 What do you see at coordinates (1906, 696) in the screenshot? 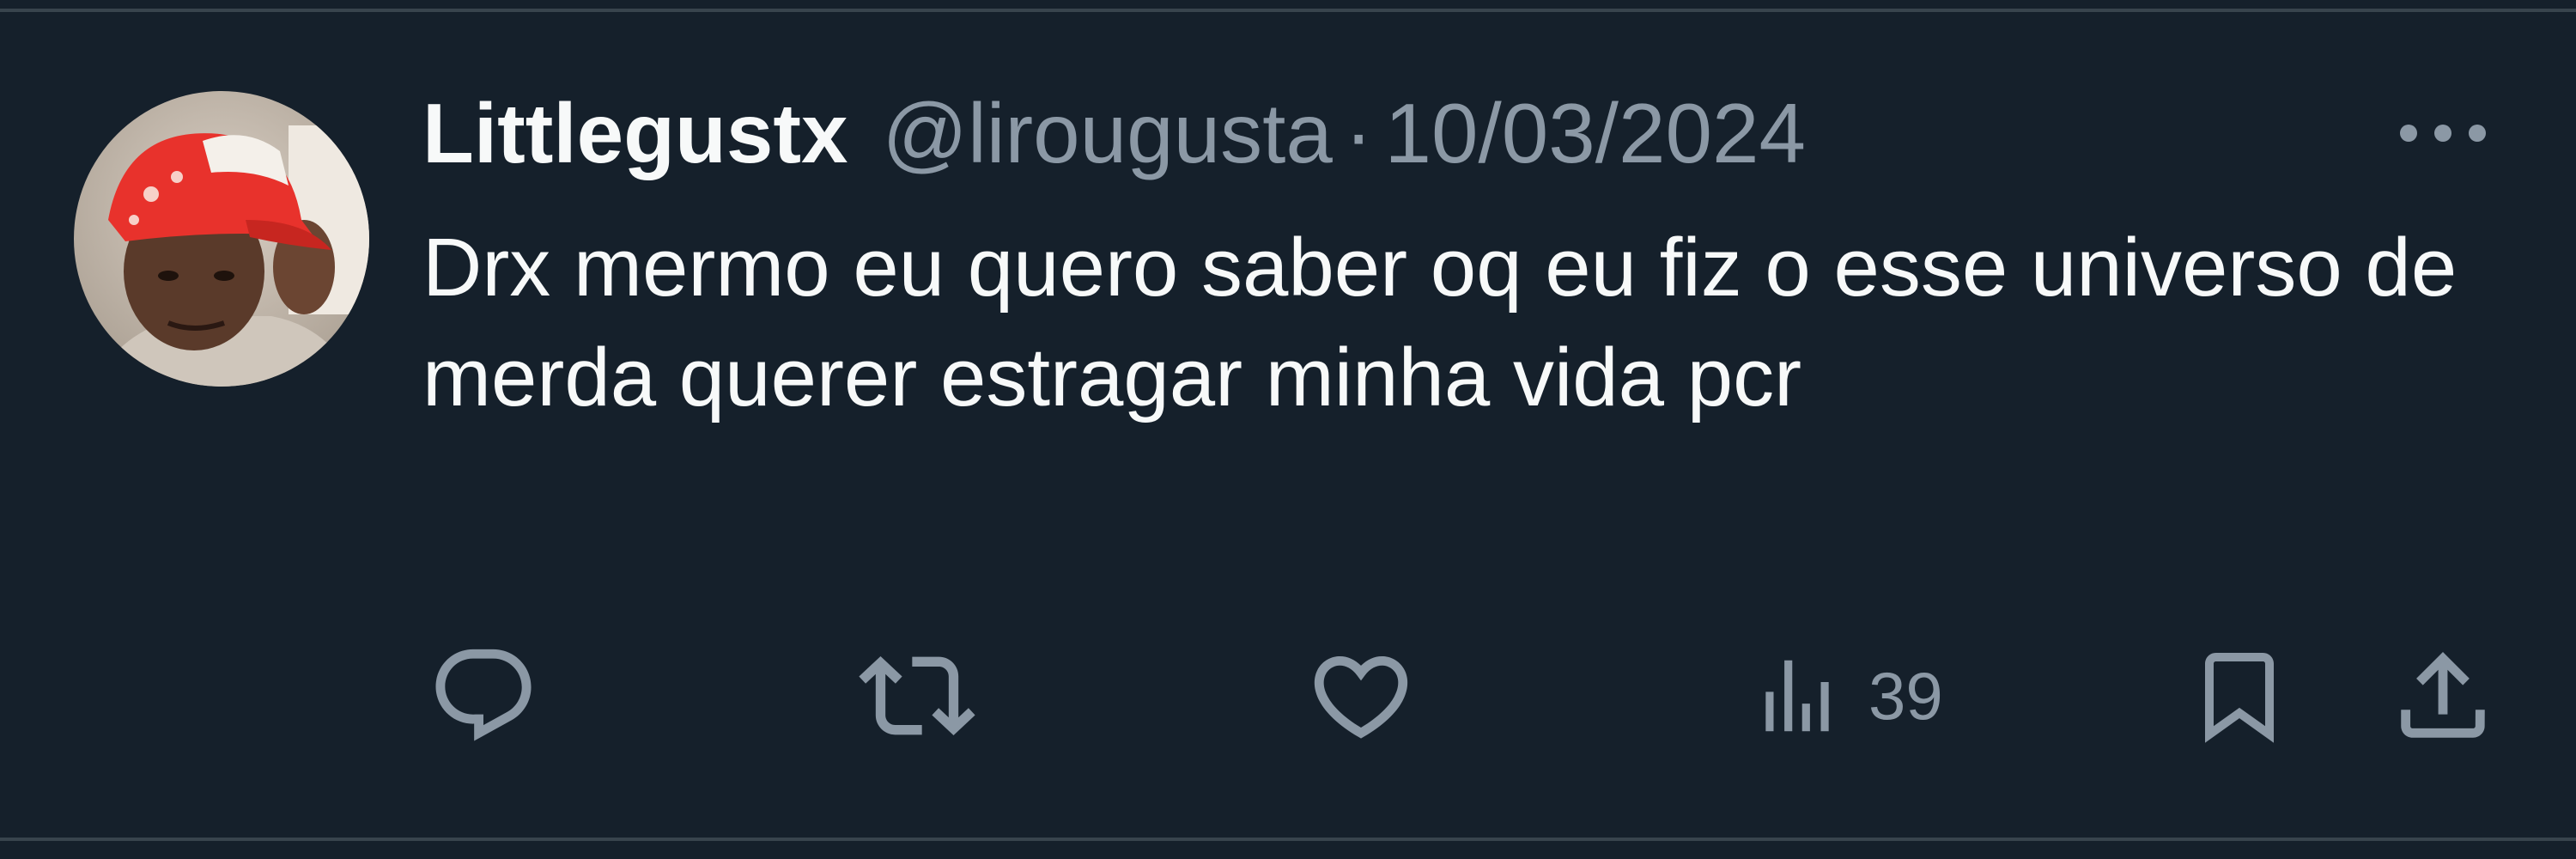
I see `views-count: 39` at bounding box center [1906, 696].